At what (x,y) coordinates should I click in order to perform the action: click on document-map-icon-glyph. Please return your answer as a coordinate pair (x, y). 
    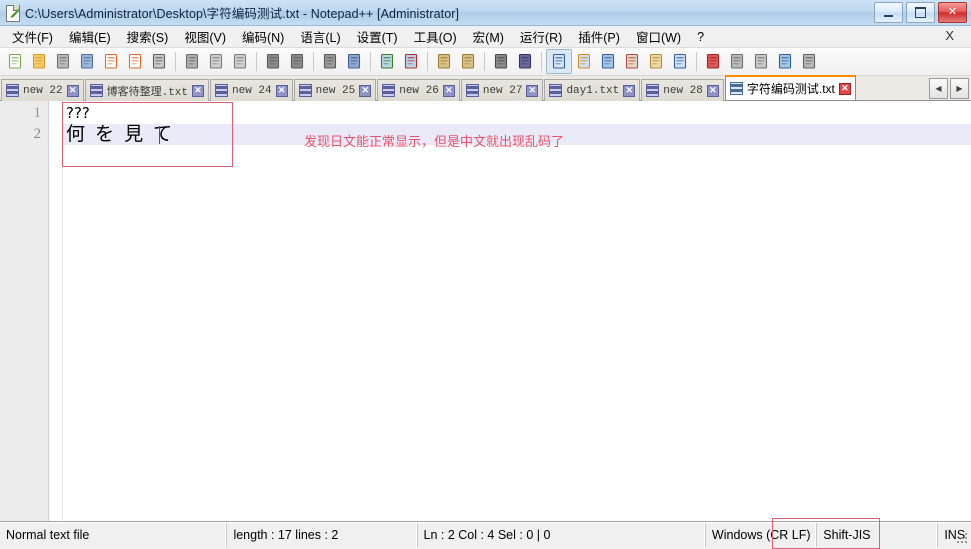
    Looking at the image, I should click on (607, 61).